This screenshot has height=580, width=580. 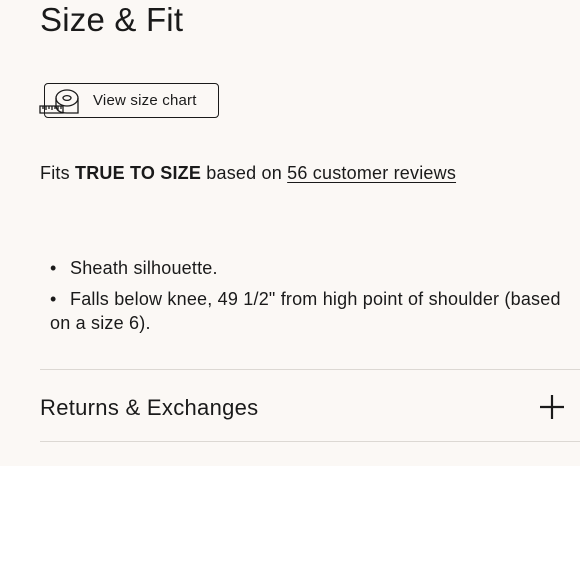 What do you see at coordinates (552, 407) in the screenshot?
I see `plus-icon` at bounding box center [552, 407].